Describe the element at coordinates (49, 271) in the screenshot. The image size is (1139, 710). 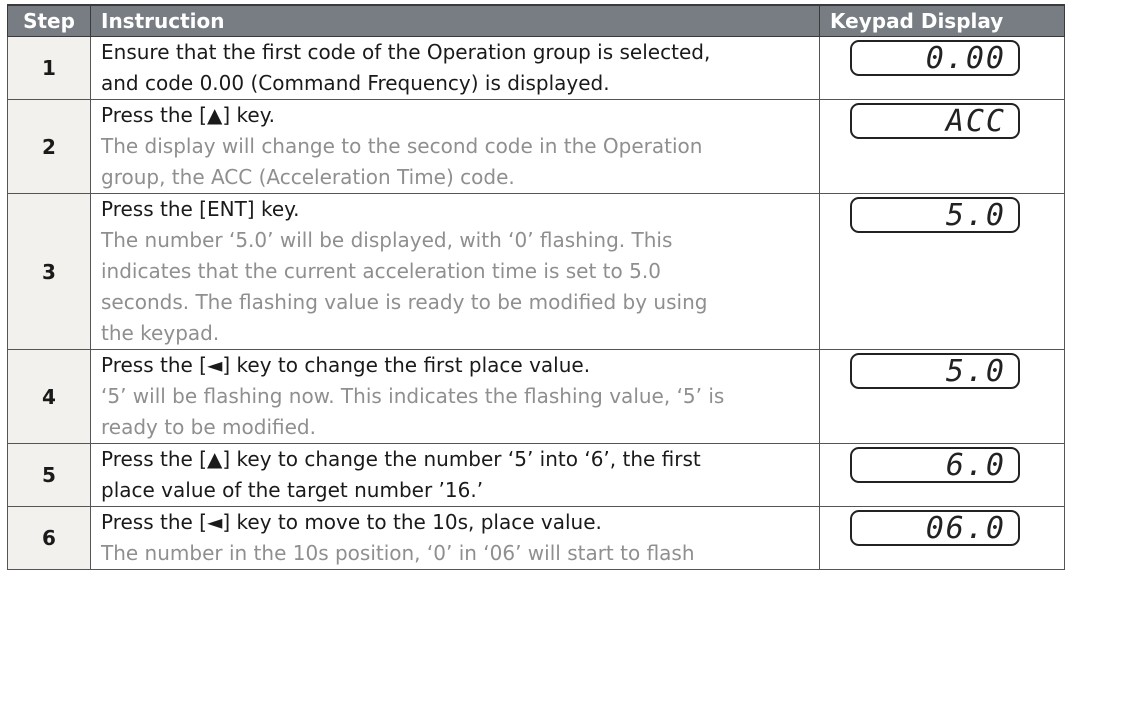
I see `step-number: 3` at that location.